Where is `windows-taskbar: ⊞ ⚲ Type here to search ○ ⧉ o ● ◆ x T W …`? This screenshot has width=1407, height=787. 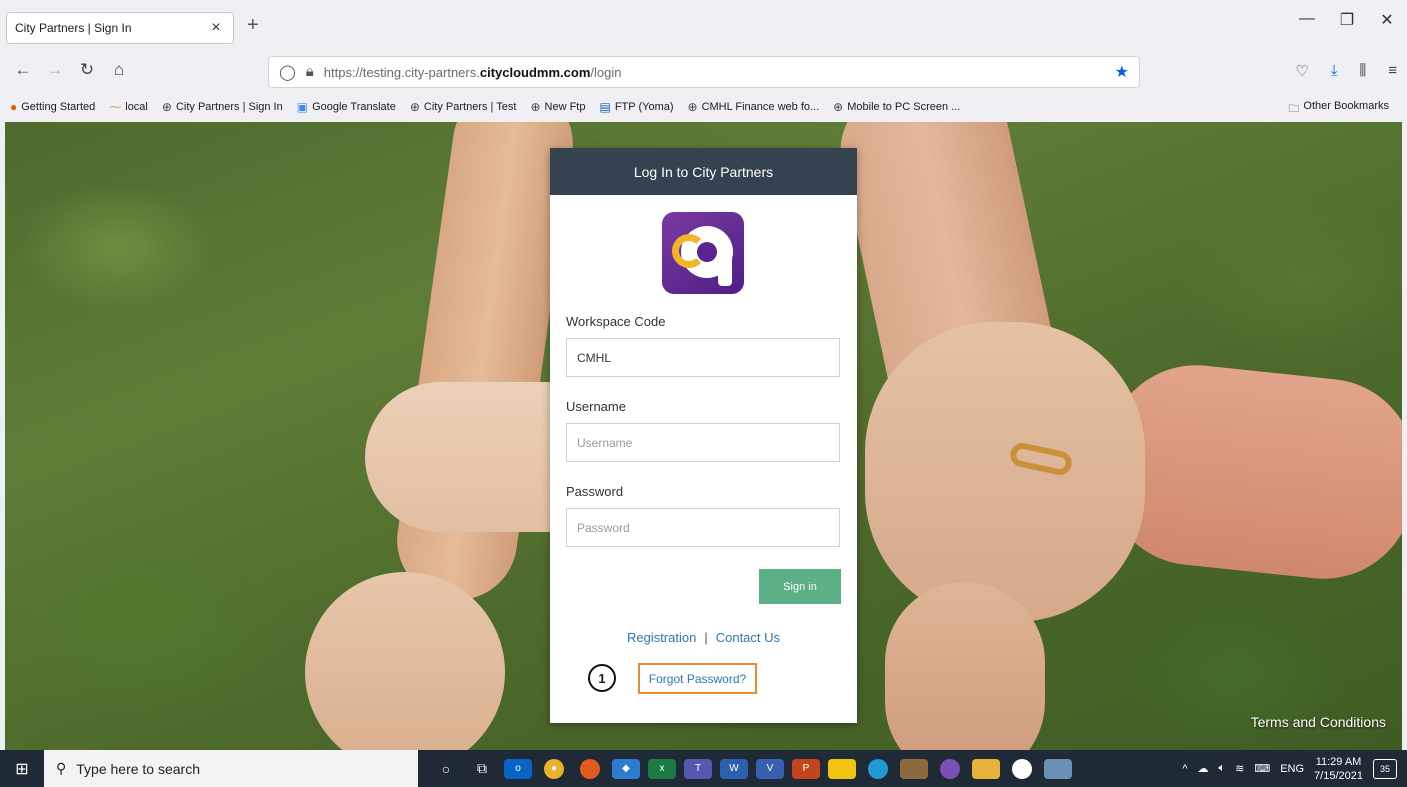
windows-taskbar: ⊞ ⚲ Type here to search ○ ⧉ o ● ◆ x T W … is located at coordinates (703, 768).